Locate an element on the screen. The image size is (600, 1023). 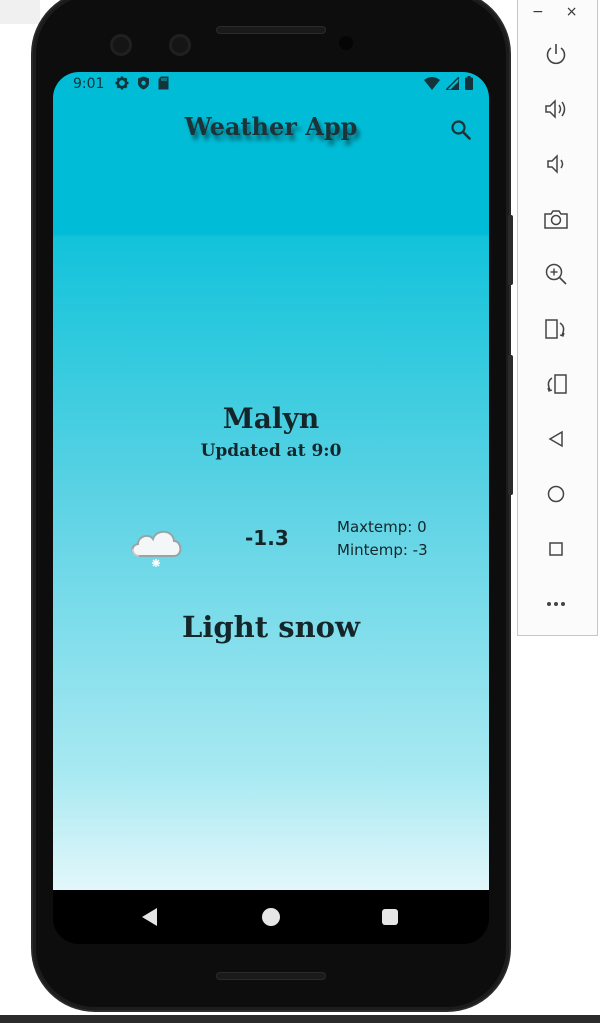
toolbar-overview-button is located at coordinates (556, 549).